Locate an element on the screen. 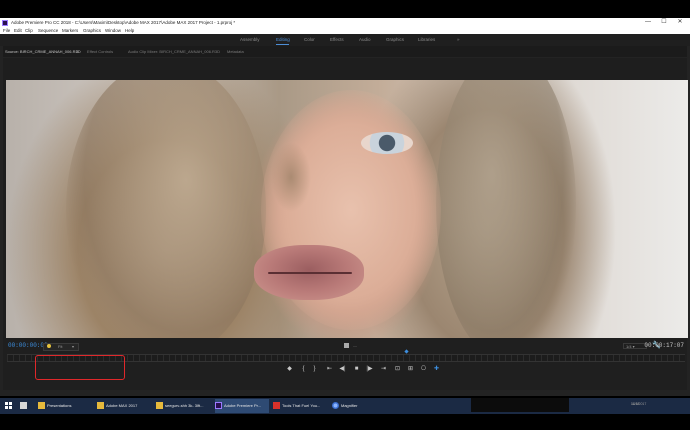  minimize-button: — is located at coordinates (648, 22).